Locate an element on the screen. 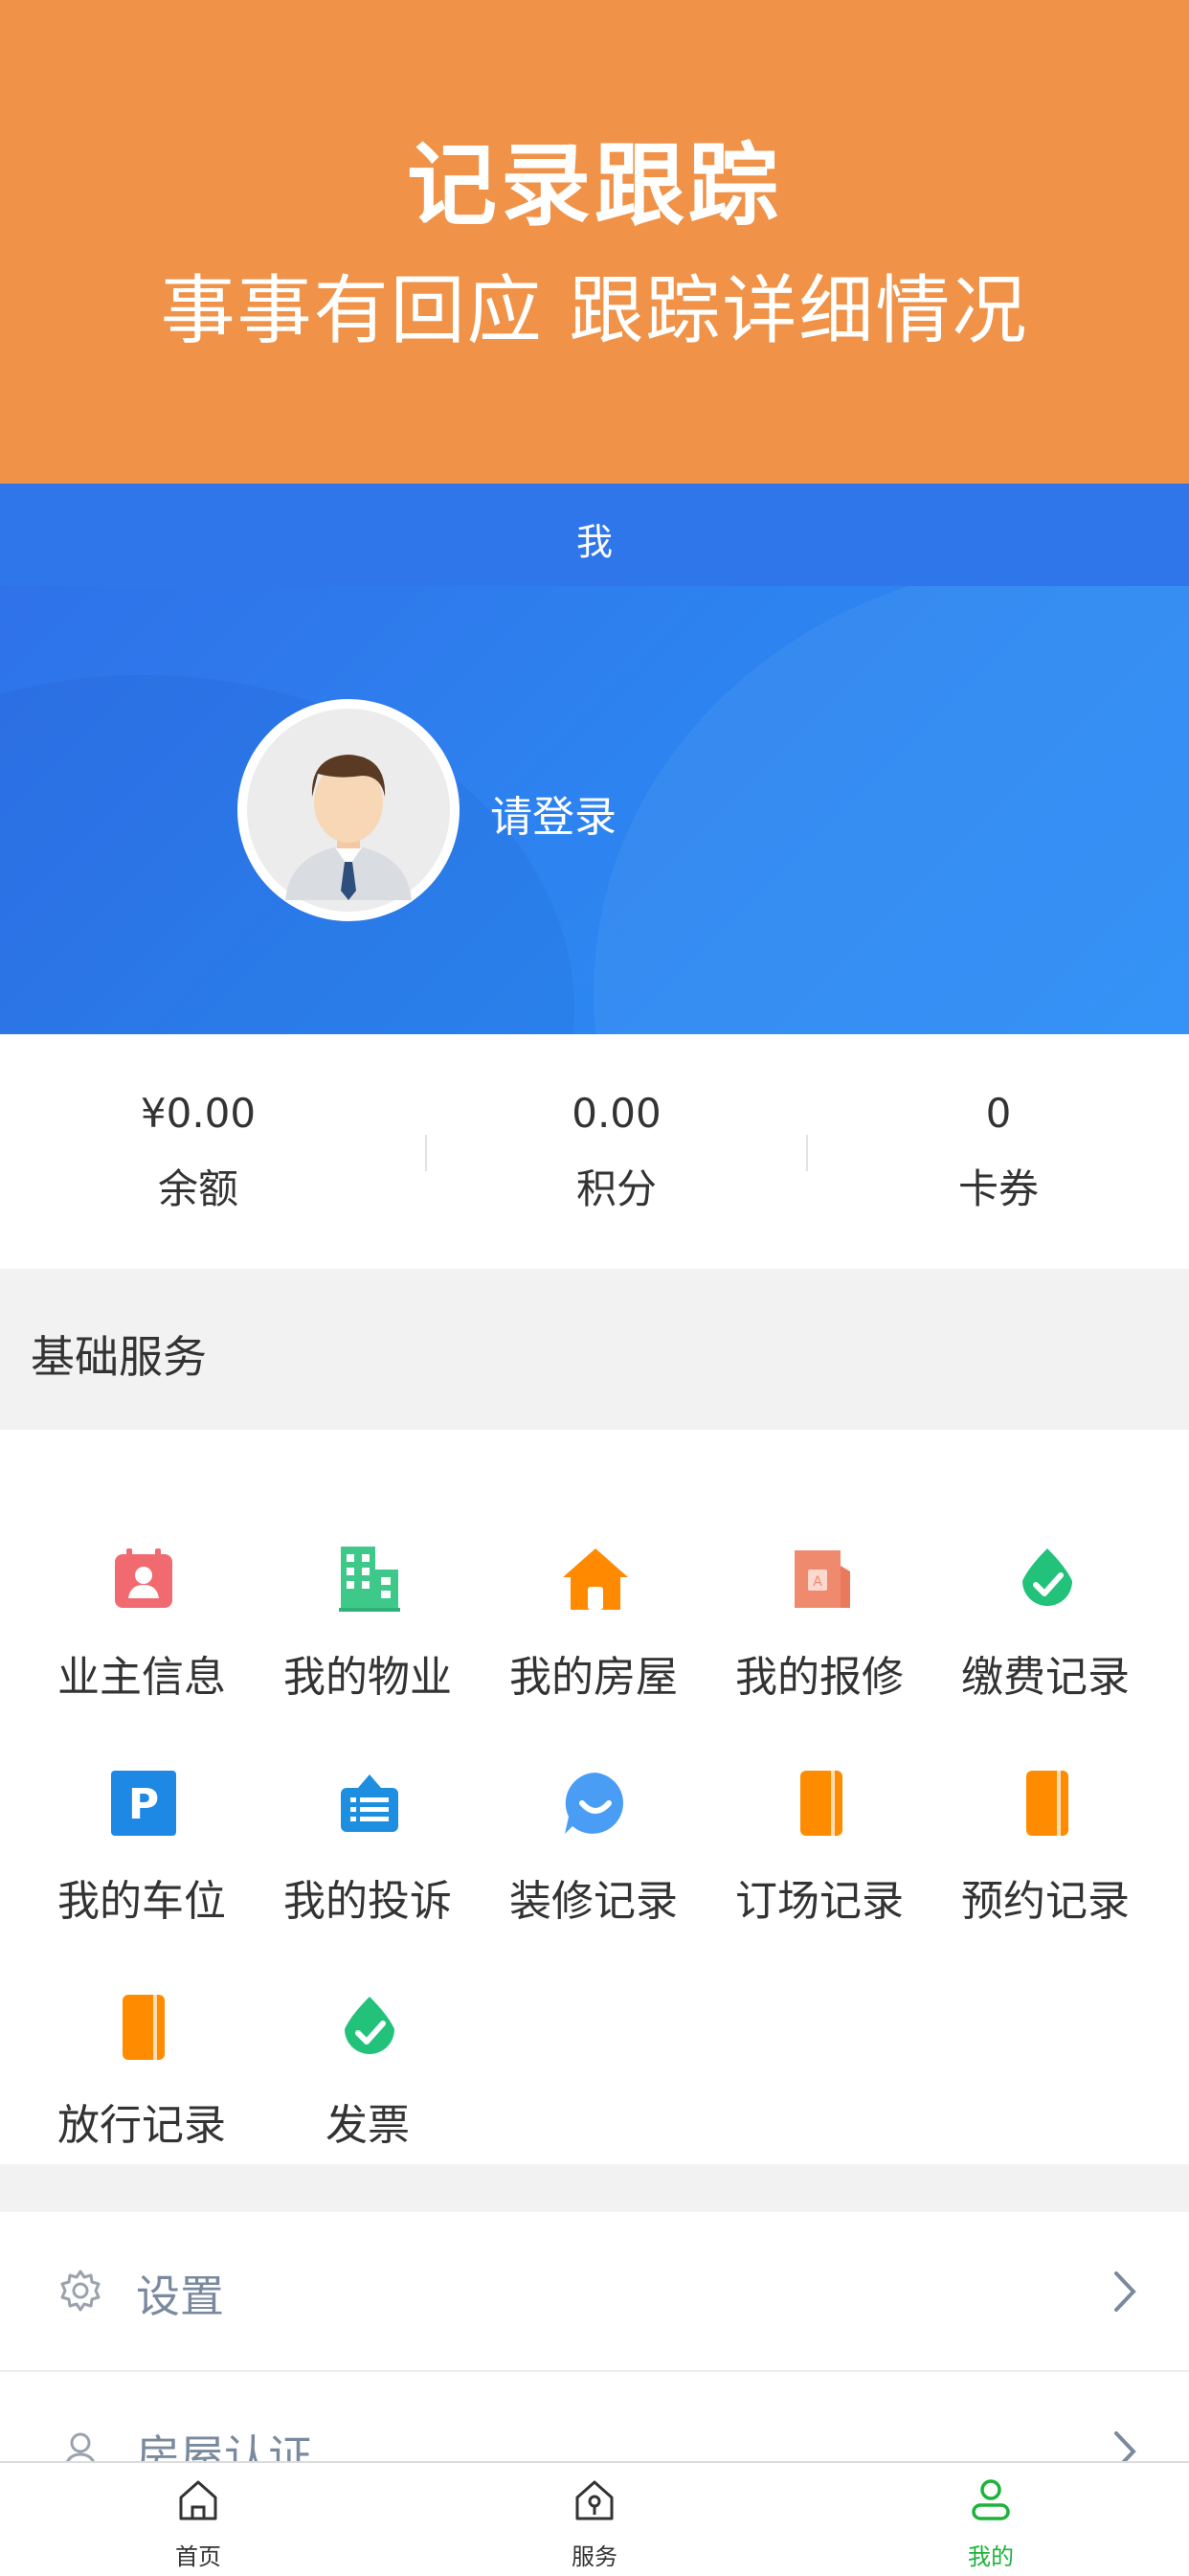 Image resolution: width=1189 pixels, height=2576 pixels. profile-icon is located at coordinates (991, 2499).